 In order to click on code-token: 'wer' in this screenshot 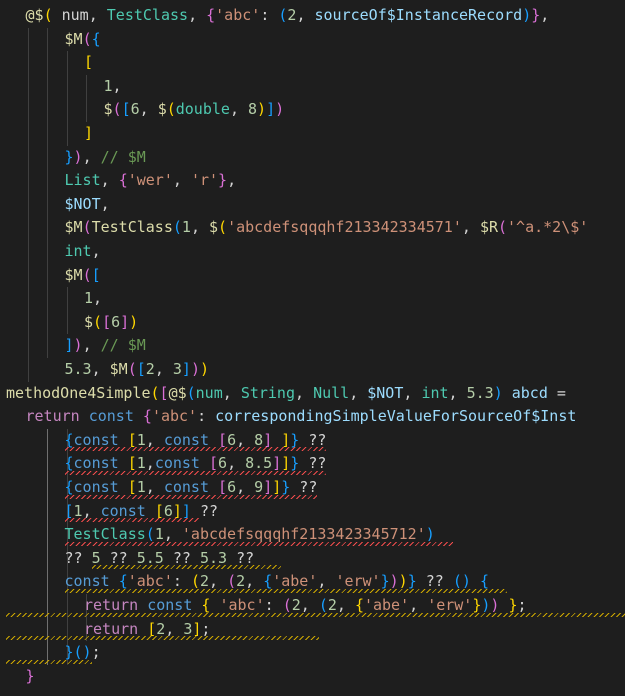, I will do `click(150, 180)`.